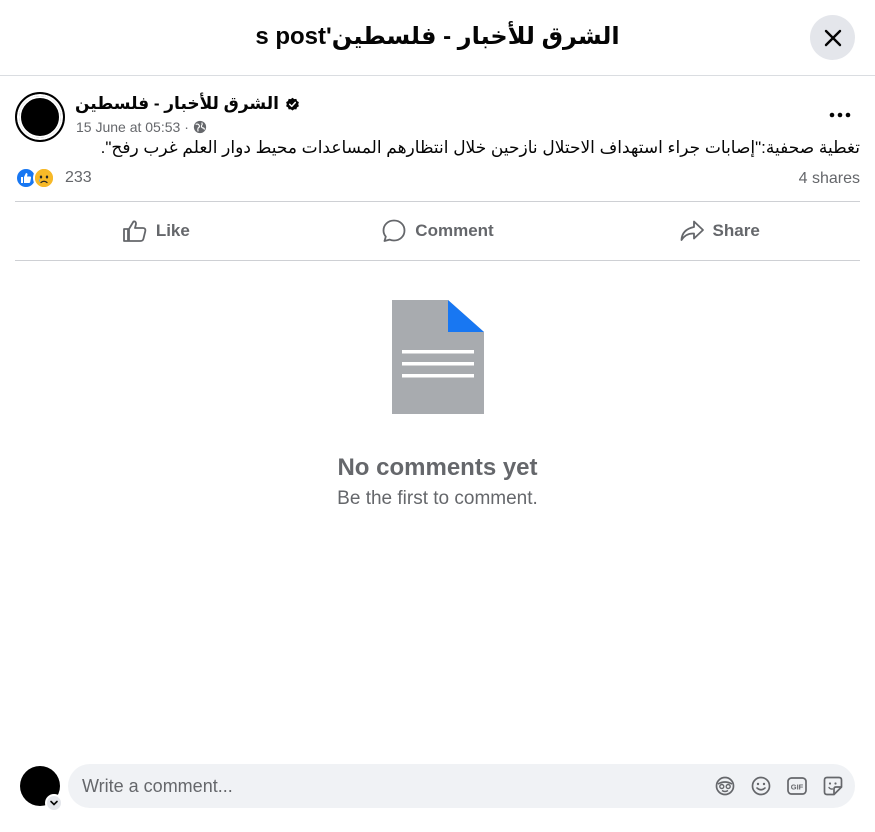 Image resolution: width=875 pixels, height=832 pixels. I want to click on comment-button: Comment, so click(438, 231).